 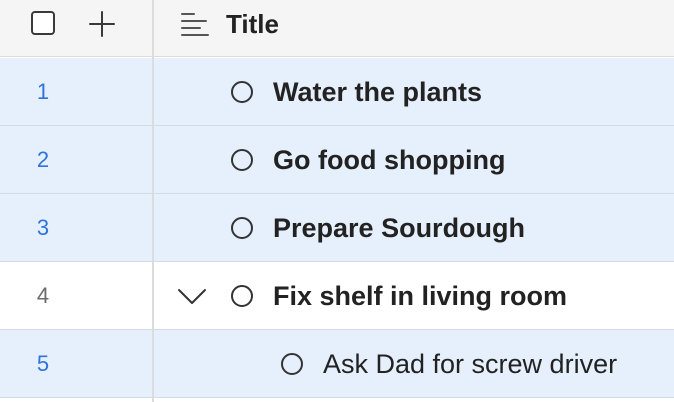 I want to click on row-number: 2, so click(x=43, y=159).